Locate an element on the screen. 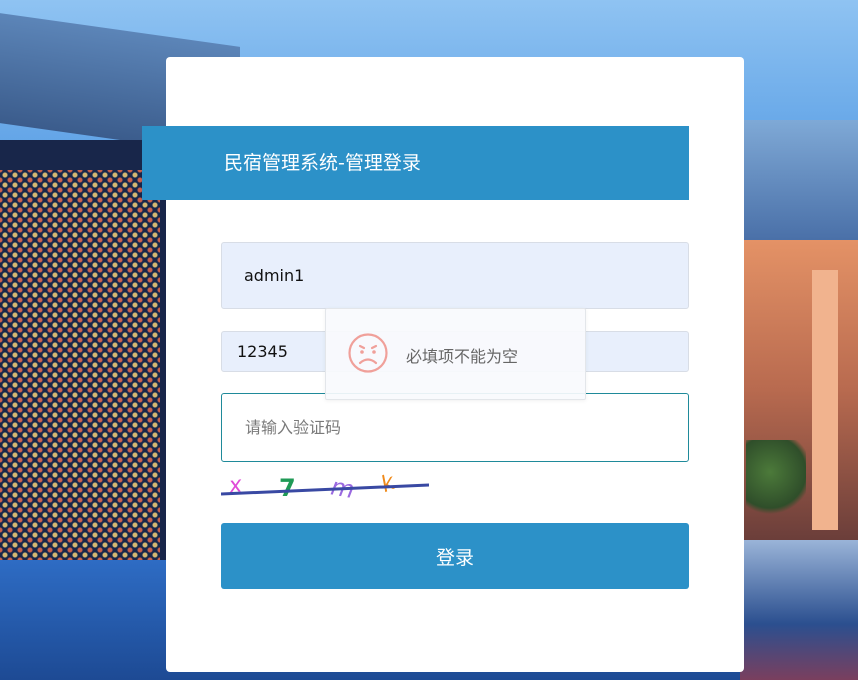  captcha-image: x 7 m k is located at coordinates (325, 483).